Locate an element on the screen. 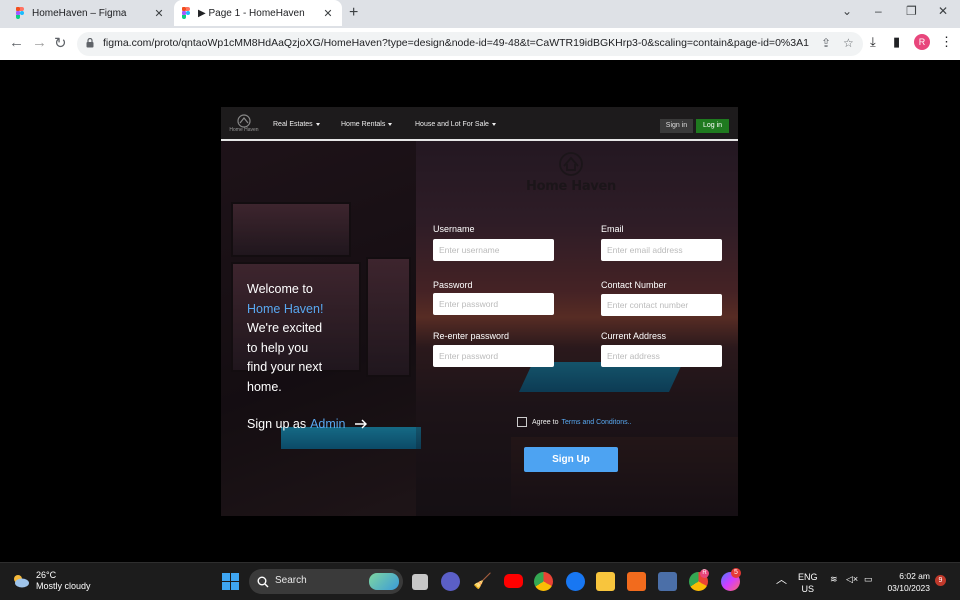 The width and height of the screenshot is (960, 600). forward-icon: → is located at coordinates (39, 42).